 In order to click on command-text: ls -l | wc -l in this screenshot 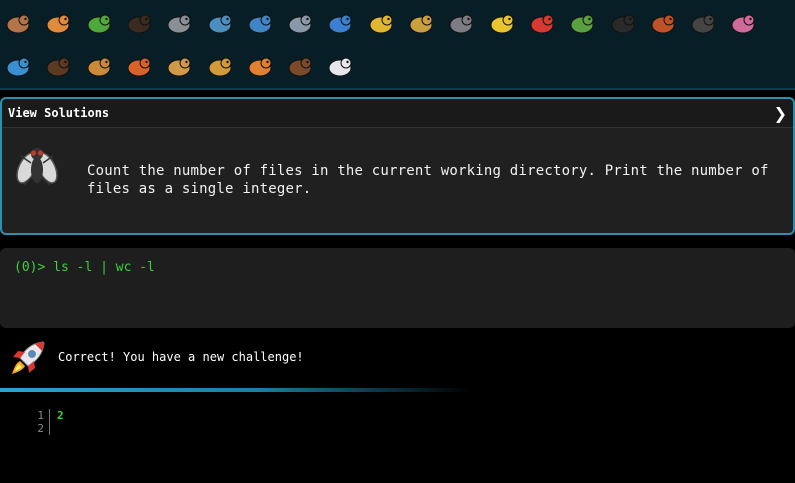, I will do `click(104, 267)`.